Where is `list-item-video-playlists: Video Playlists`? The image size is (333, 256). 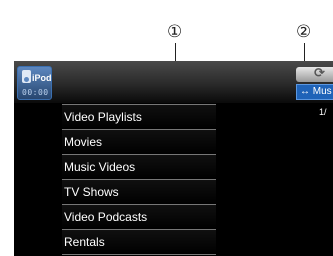 list-item-video-playlists: Video Playlists is located at coordinates (139, 117).